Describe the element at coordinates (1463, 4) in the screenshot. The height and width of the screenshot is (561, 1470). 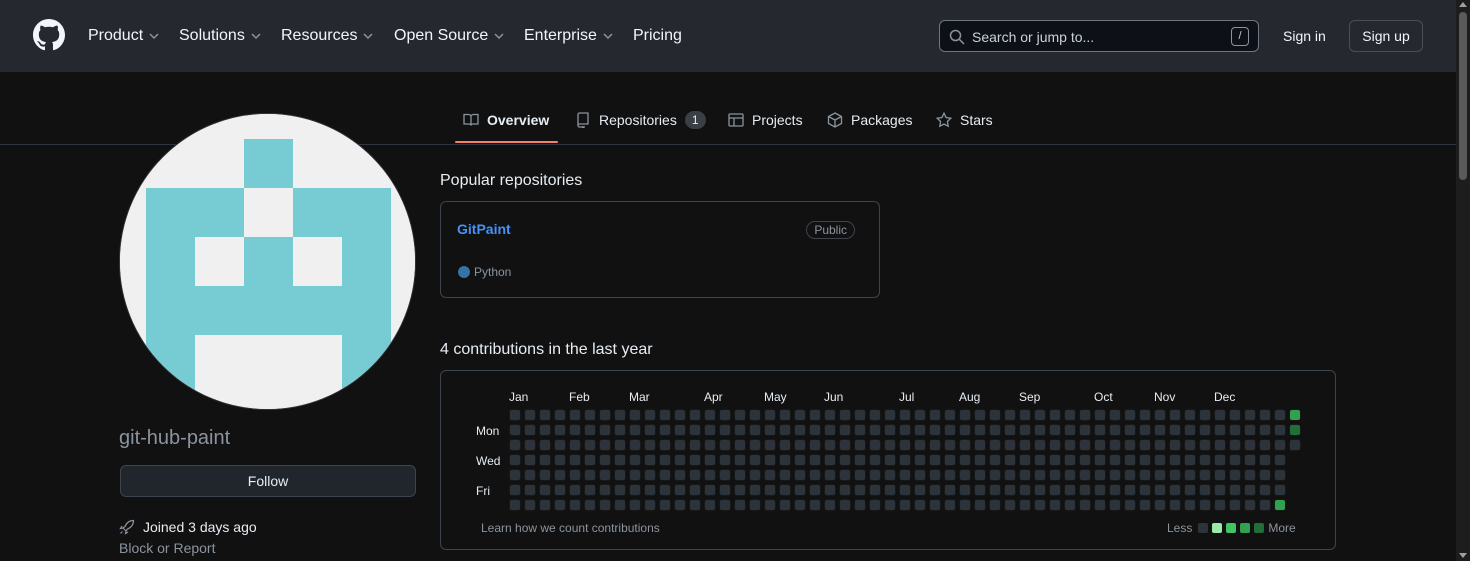
I see `scroll-up-arrow-icon` at that location.